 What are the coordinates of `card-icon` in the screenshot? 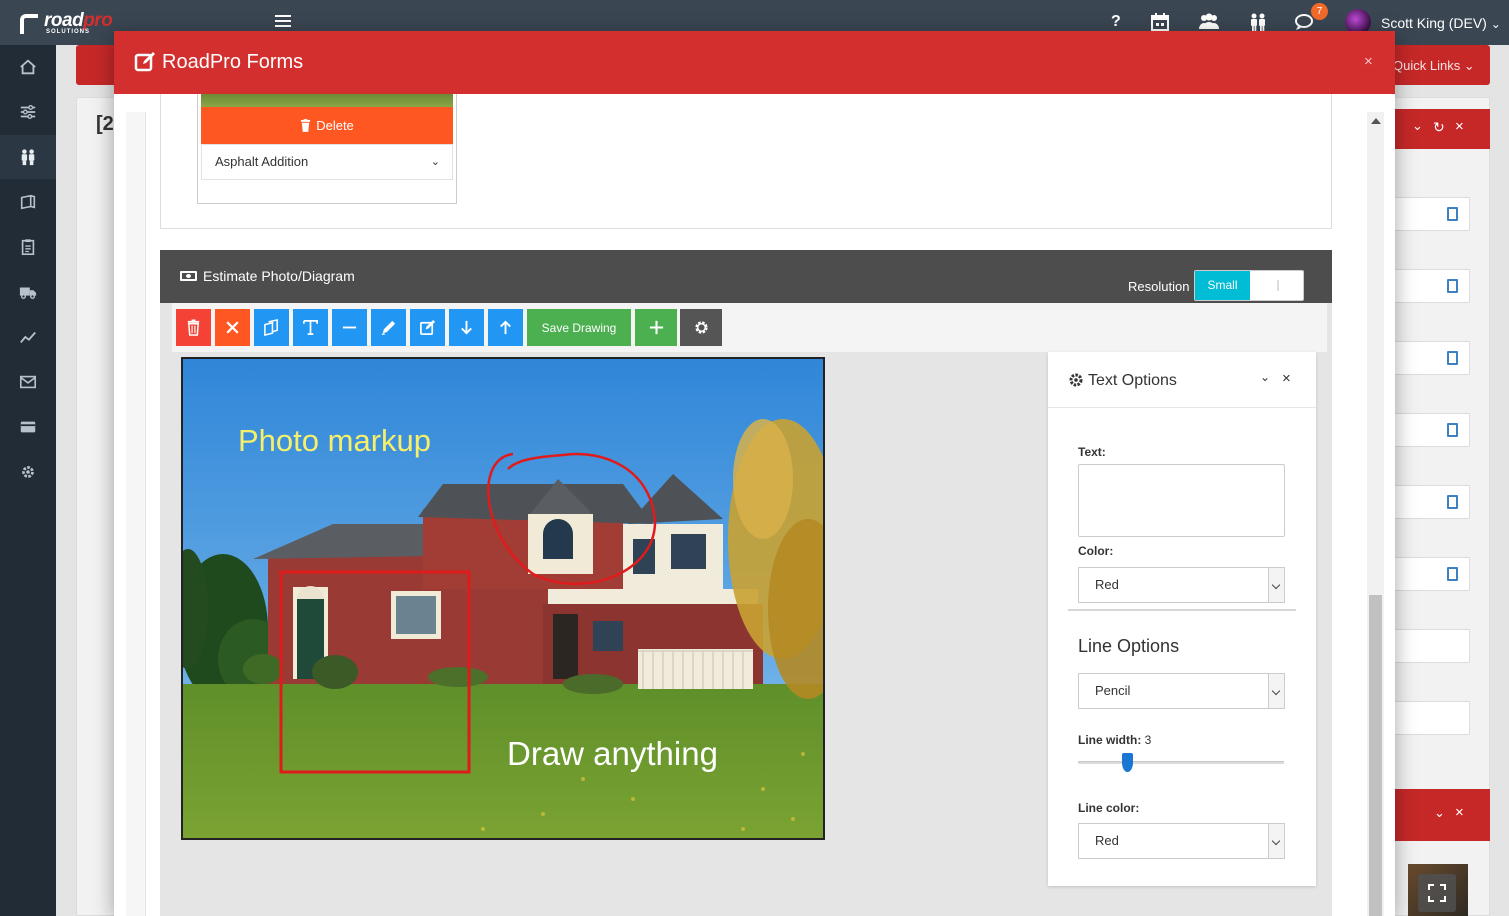 It's located at (28, 427).